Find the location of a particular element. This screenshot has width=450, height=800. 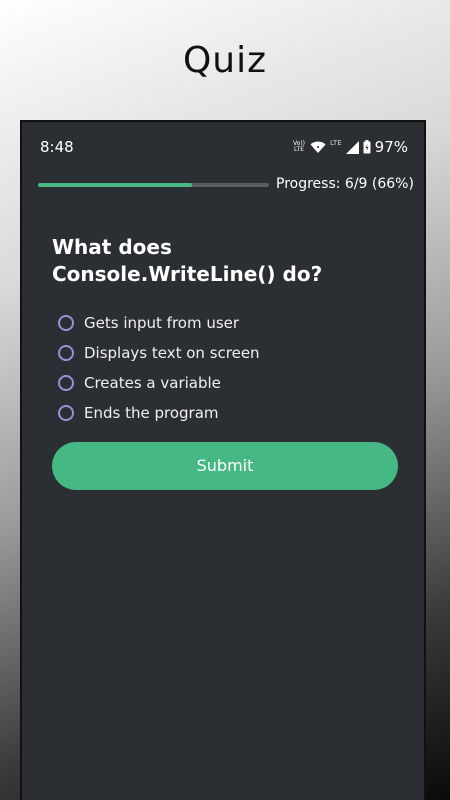

status-icons: Vo)) LTE LTE 97% is located at coordinates (350, 147).